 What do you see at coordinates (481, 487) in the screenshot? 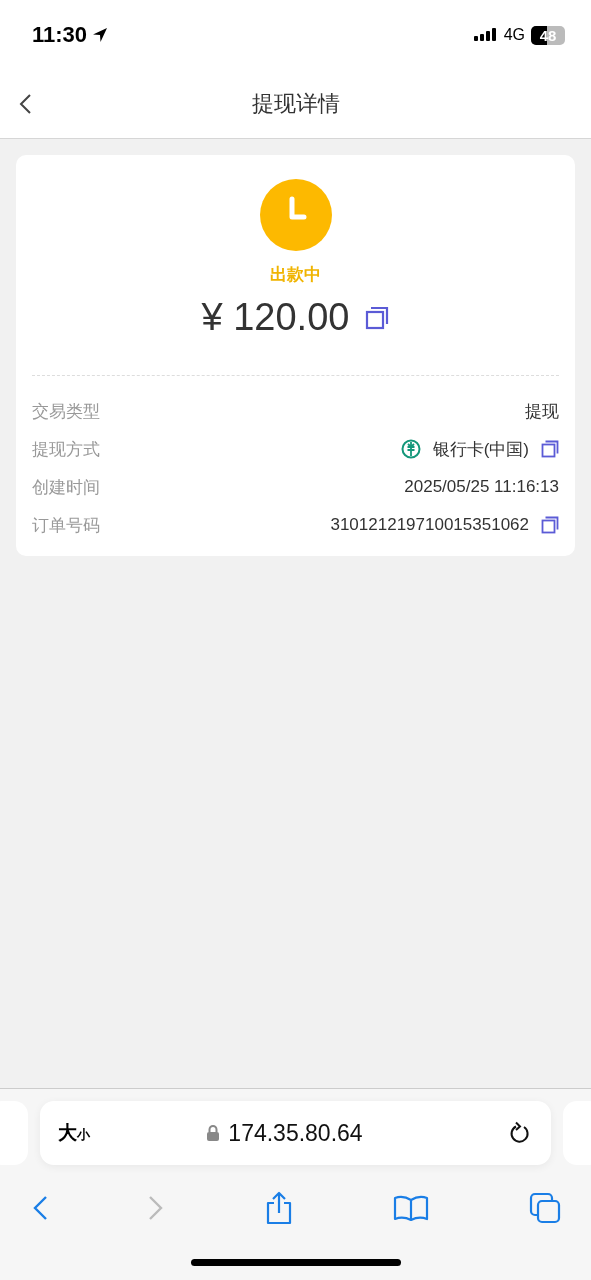
I see `detail-value: 2025/05/25 11:16:13` at bounding box center [481, 487].